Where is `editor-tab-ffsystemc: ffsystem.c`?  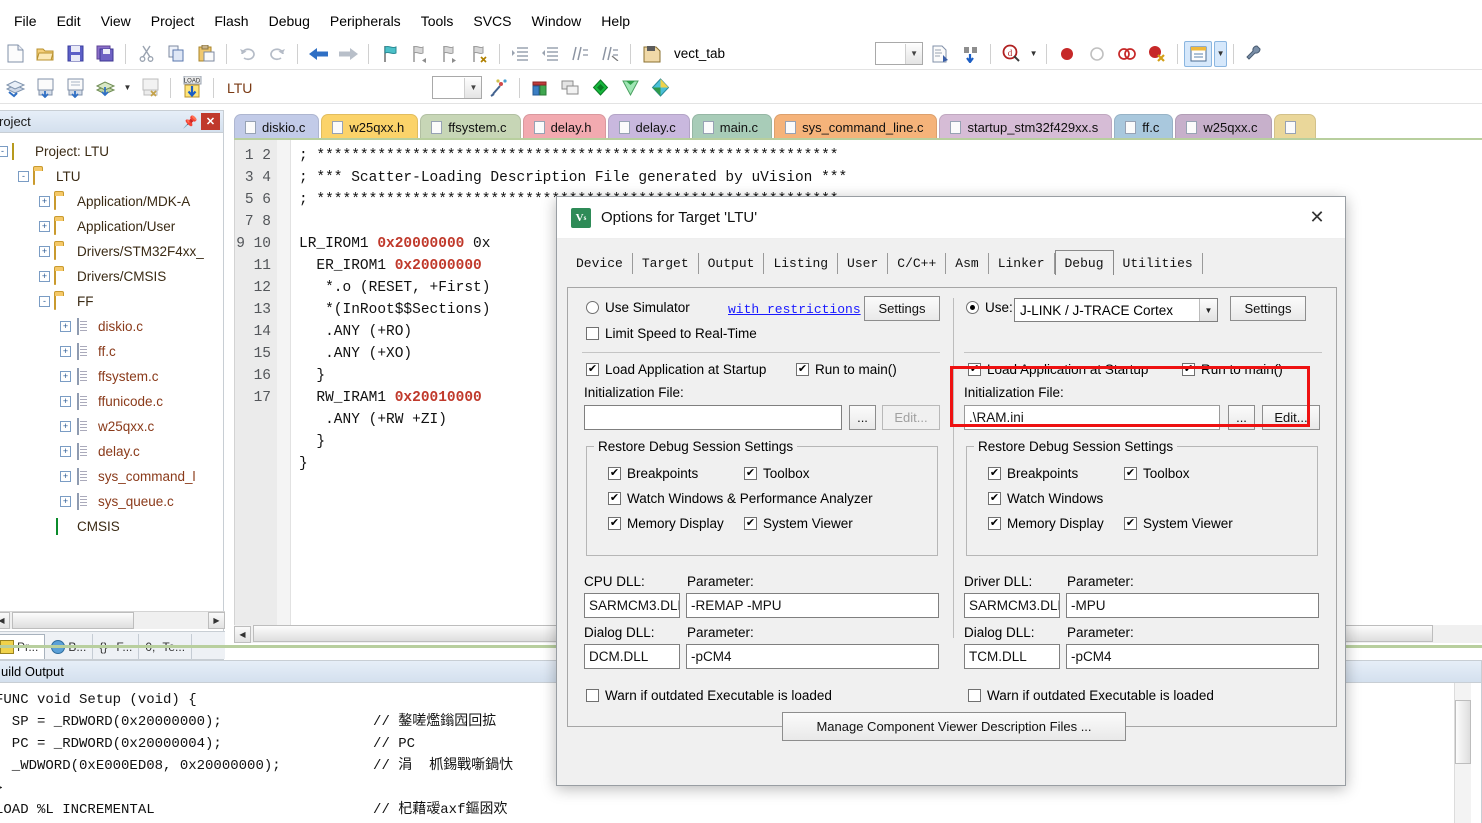
editor-tab-ffsystemc: ffsystem.c is located at coordinates (470, 127).